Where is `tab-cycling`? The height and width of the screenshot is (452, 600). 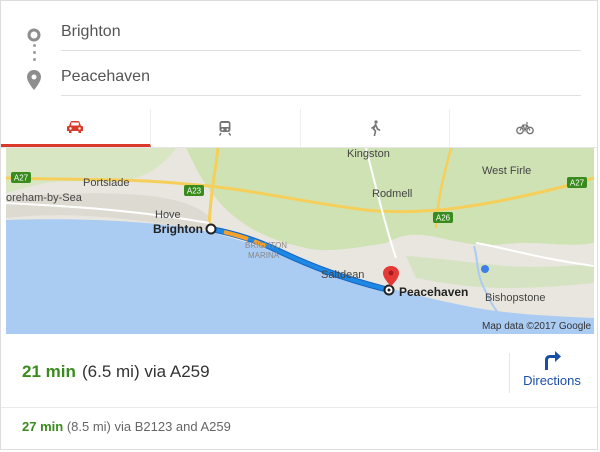 tab-cycling is located at coordinates (523, 128).